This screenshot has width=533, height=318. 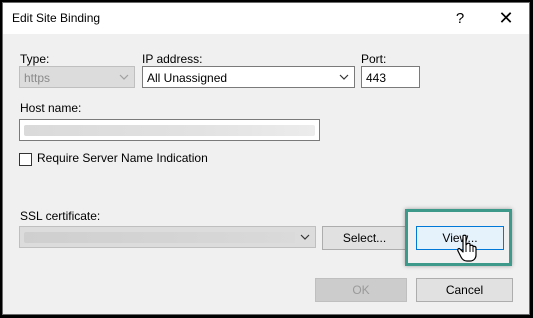 What do you see at coordinates (35, 59) in the screenshot?
I see `type-label: Type:` at bounding box center [35, 59].